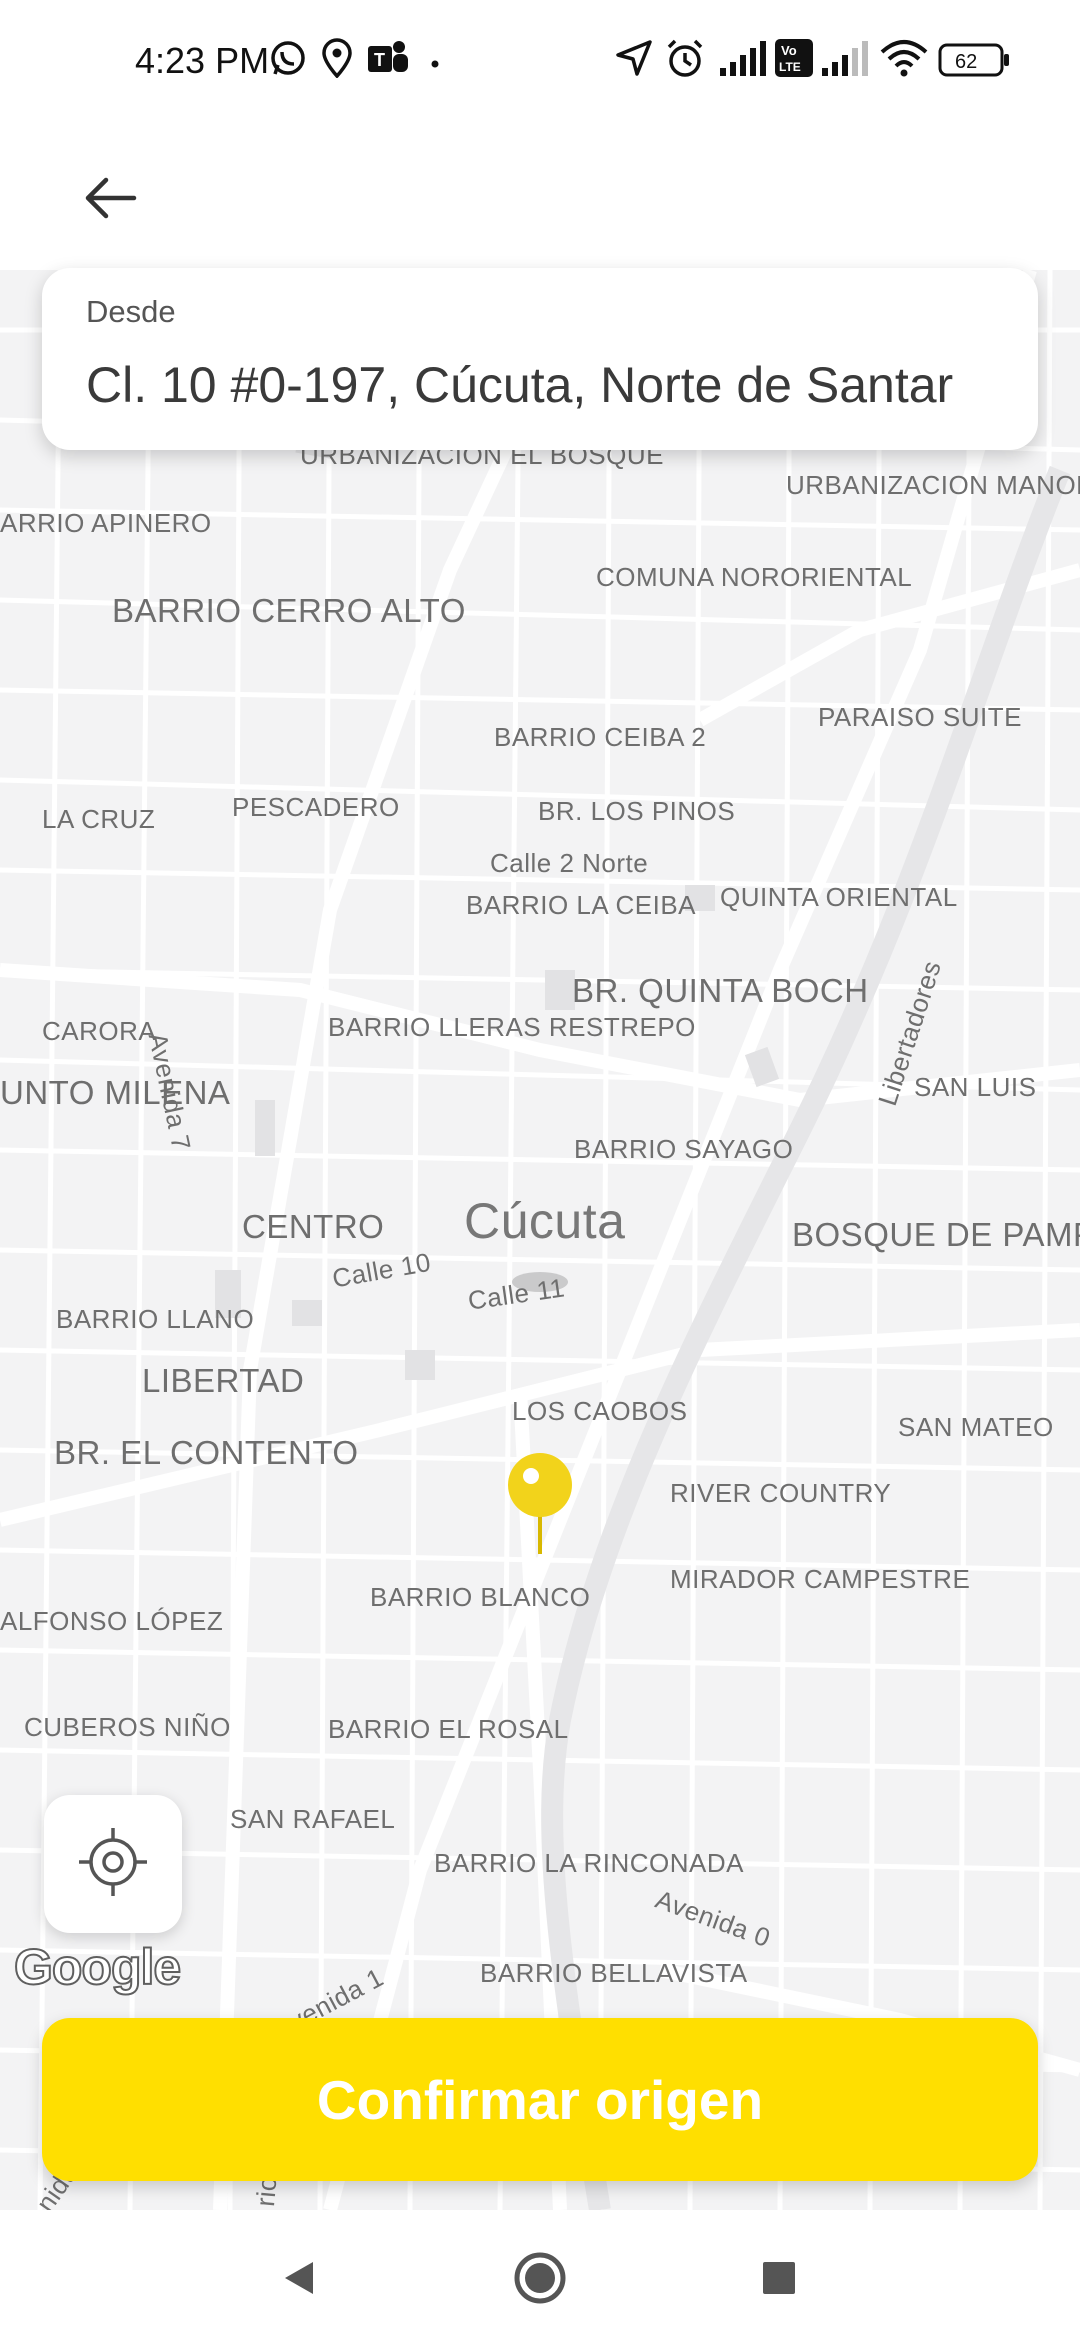 This screenshot has height=2340, width=1080. What do you see at coordinates (313, 1226) in the screenshot?
I see `map-label: CENTRO` at bounding box center [313, 1226].